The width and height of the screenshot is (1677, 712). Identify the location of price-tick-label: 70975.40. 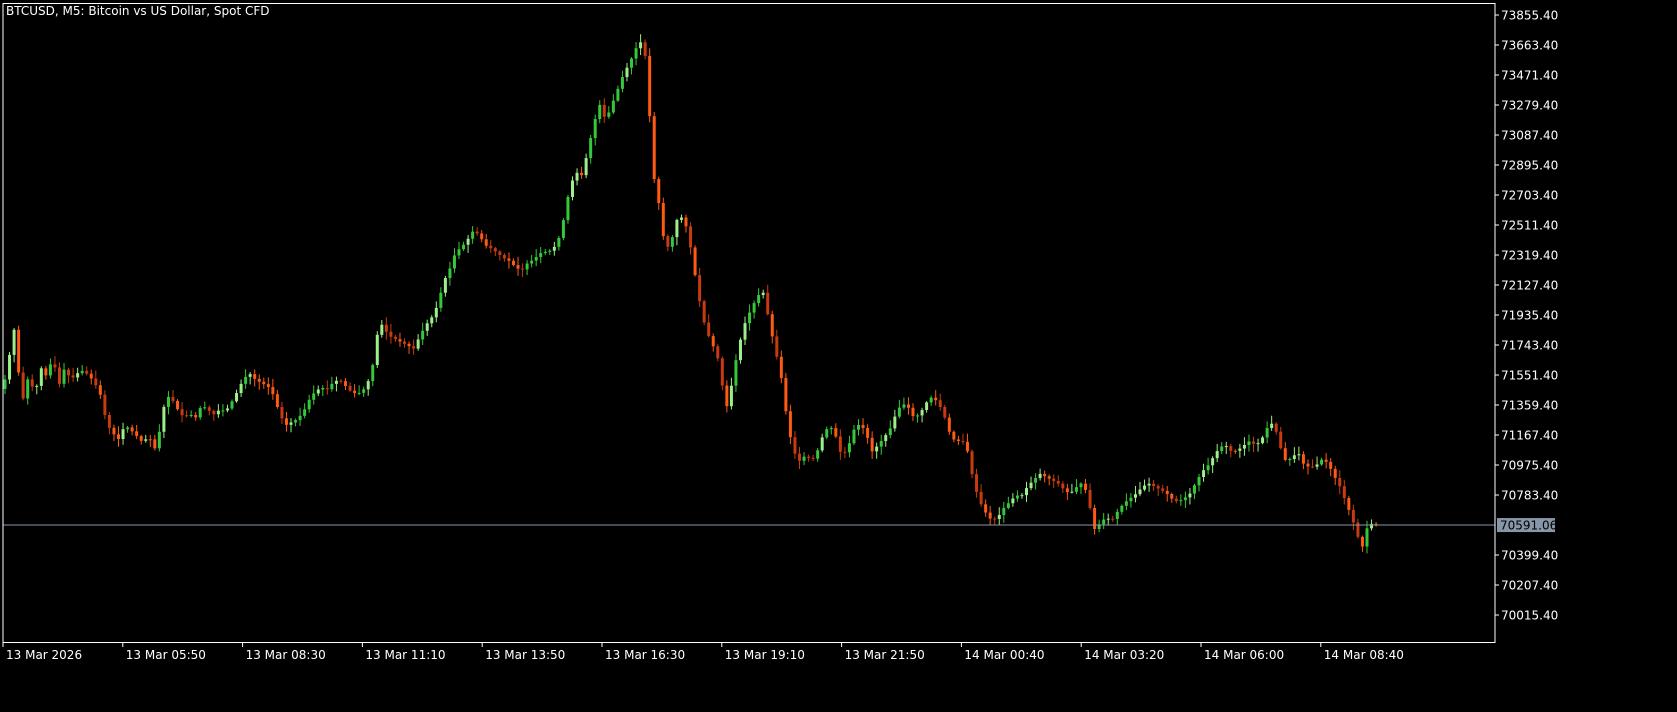
(1529, 466).